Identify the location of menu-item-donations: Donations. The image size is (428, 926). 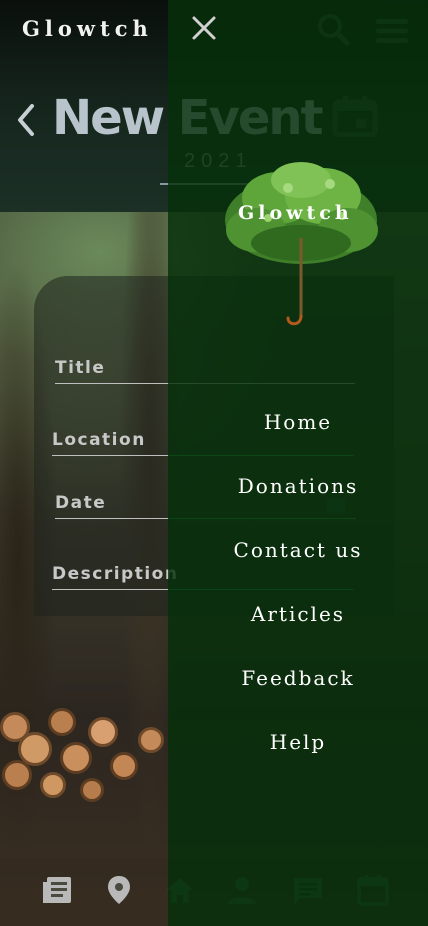
(298, 486).